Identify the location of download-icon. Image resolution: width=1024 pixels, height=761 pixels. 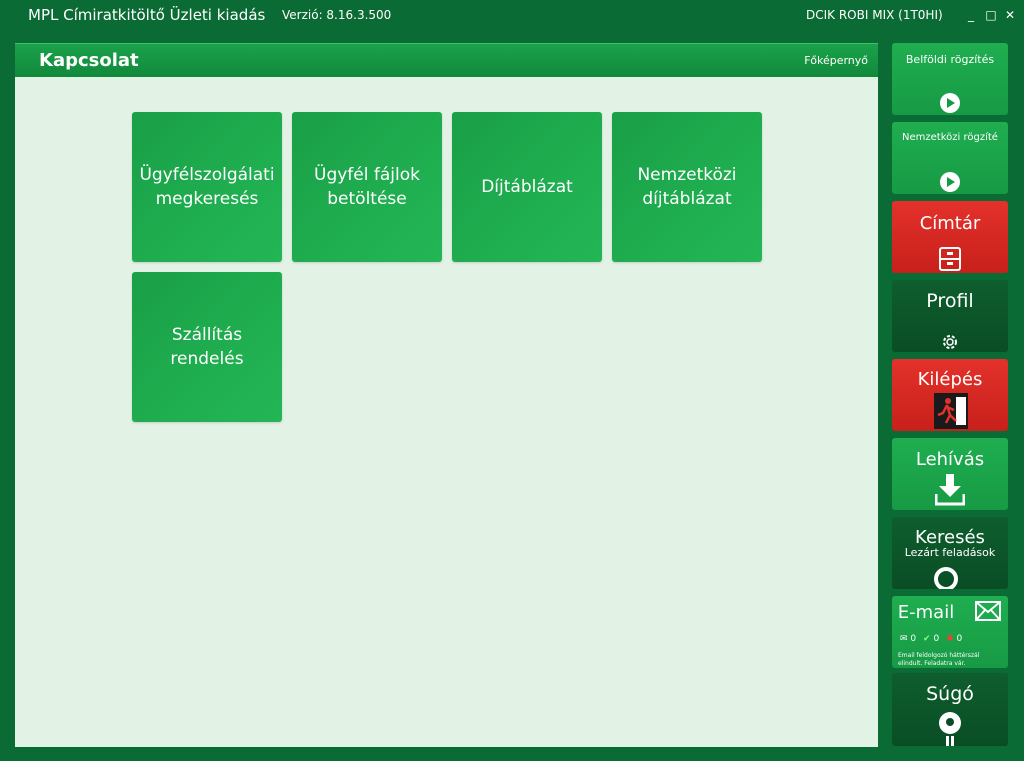
(950, 490).